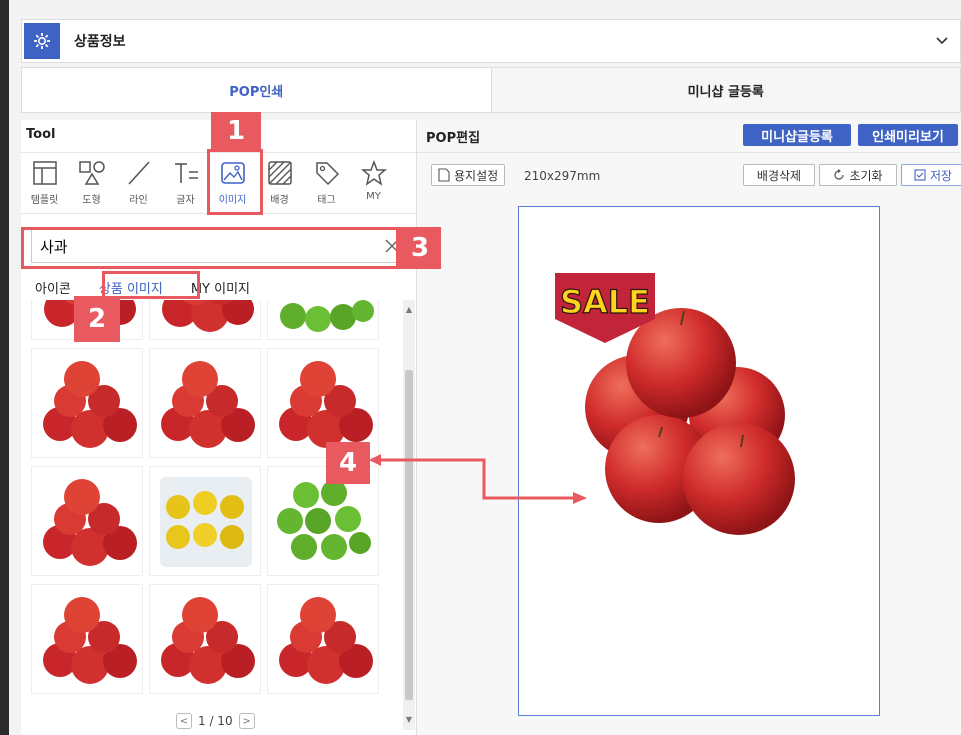 Image resolution: width=961 pixels, height=735 pixels. Describe the element at coordinates (138, 173) in the screenshot. I see `line-icon` at that location.